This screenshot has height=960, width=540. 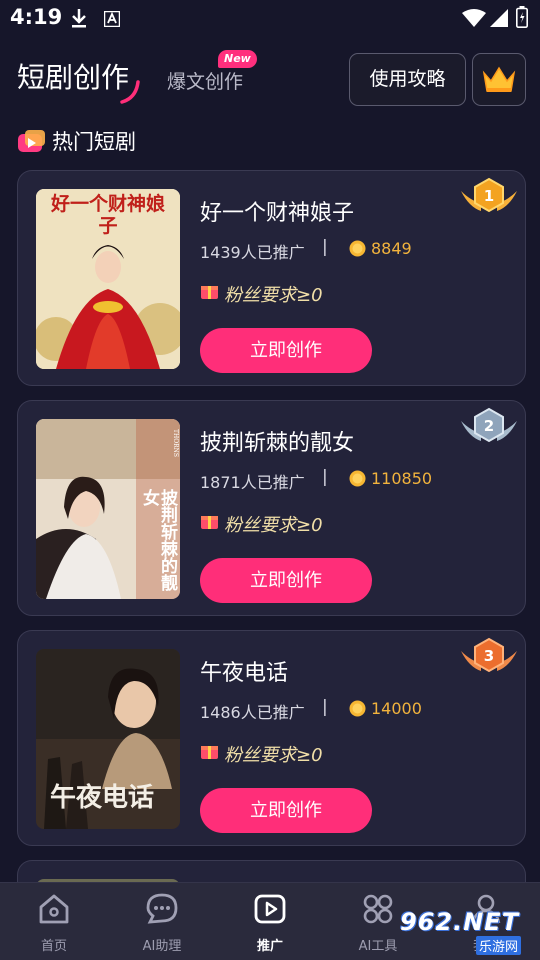 I want to click on watermark-logo: 962.NET 乐游网, so click(x=467, y=932).